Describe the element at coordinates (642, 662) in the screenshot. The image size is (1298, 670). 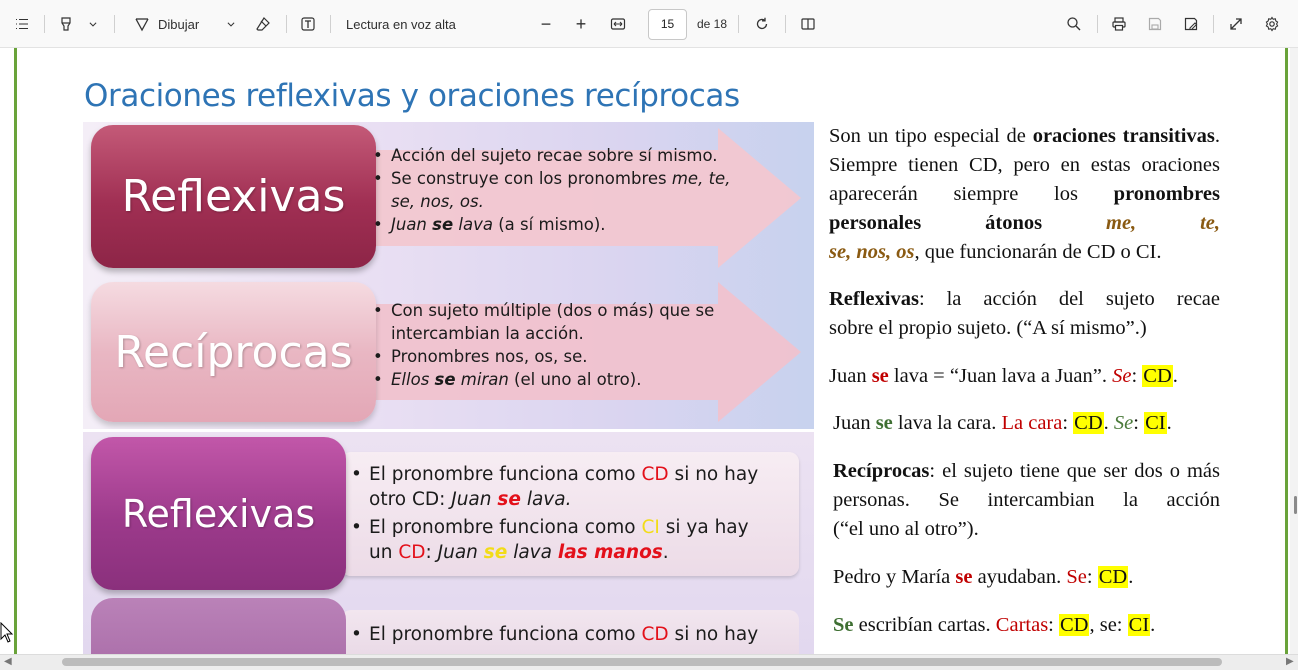
I see `horizontal-scrollbar-thumb` at that location.